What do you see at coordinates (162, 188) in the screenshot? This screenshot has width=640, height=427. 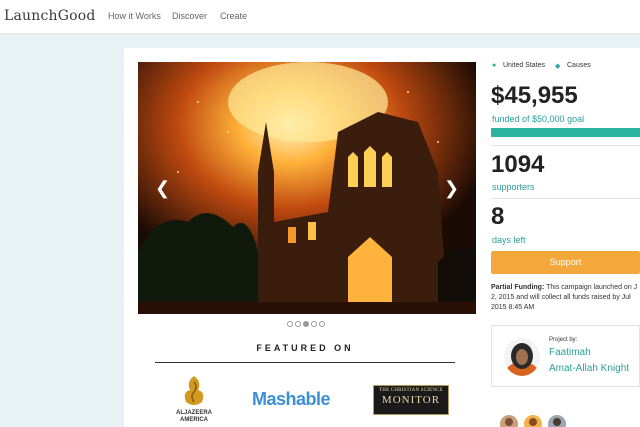 I see `carousel-prev-chevron-left-icon: ❮` at bounding box center [162, 188].